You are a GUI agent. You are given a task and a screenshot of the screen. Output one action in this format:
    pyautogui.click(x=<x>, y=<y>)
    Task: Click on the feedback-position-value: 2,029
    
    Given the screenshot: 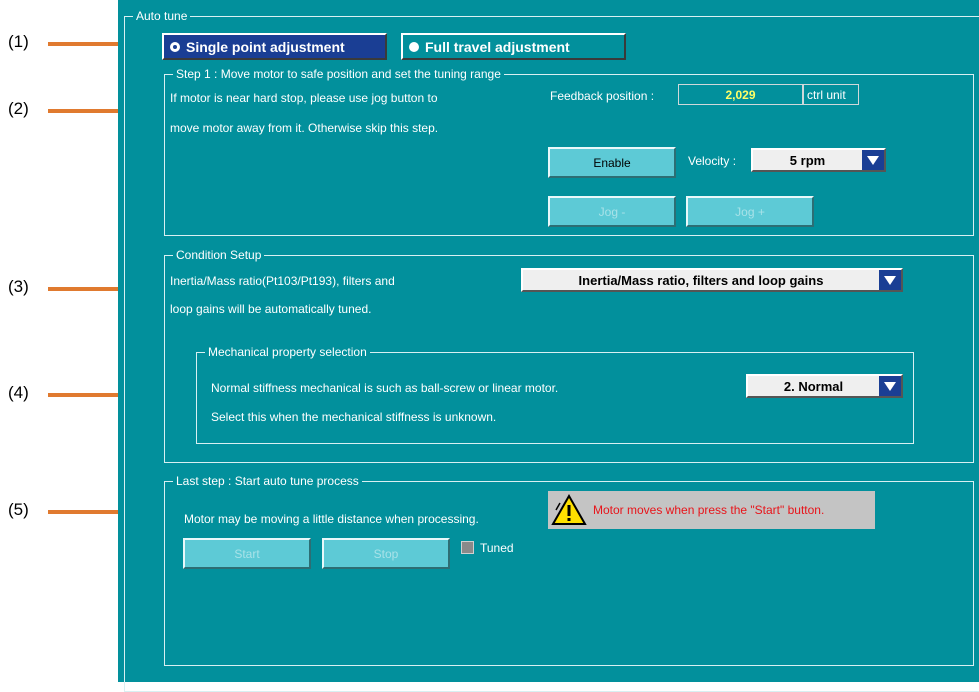 What is the action you would take?
    pyautogui.click(x=740, y=94)
    